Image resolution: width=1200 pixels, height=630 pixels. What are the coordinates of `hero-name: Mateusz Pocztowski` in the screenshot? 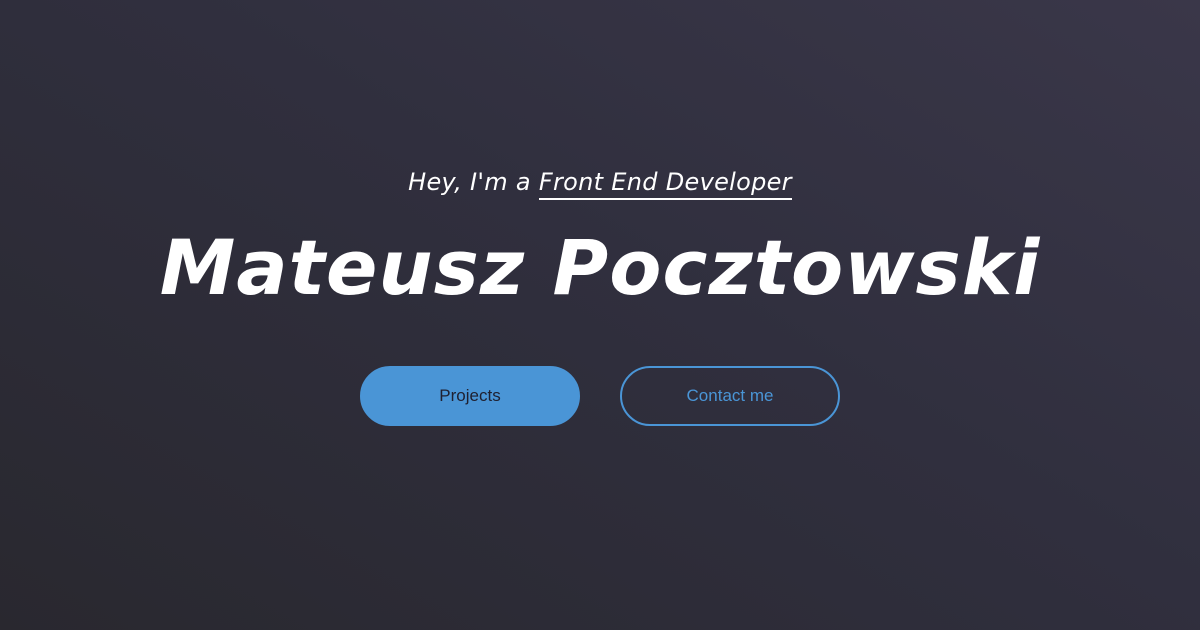 It's located at (600, 267).